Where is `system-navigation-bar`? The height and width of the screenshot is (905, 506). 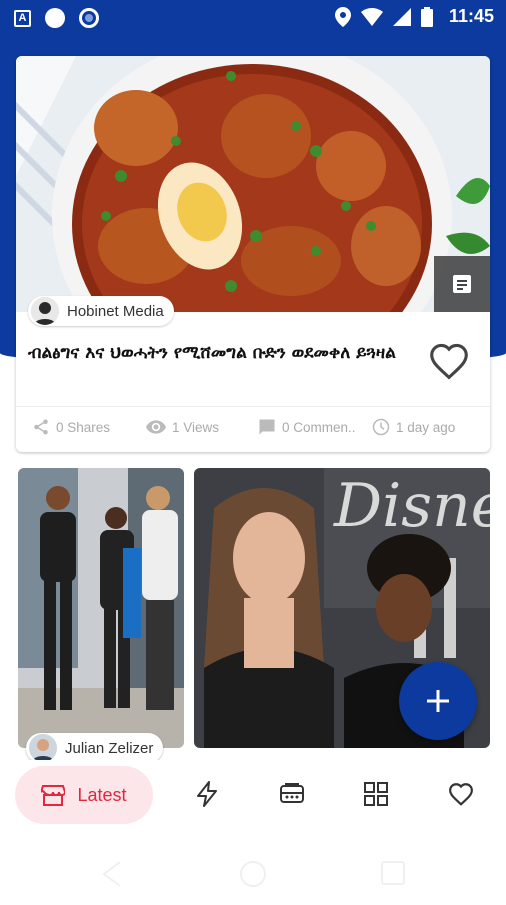 system-navigation-bar is located at coordinates (253, 874).